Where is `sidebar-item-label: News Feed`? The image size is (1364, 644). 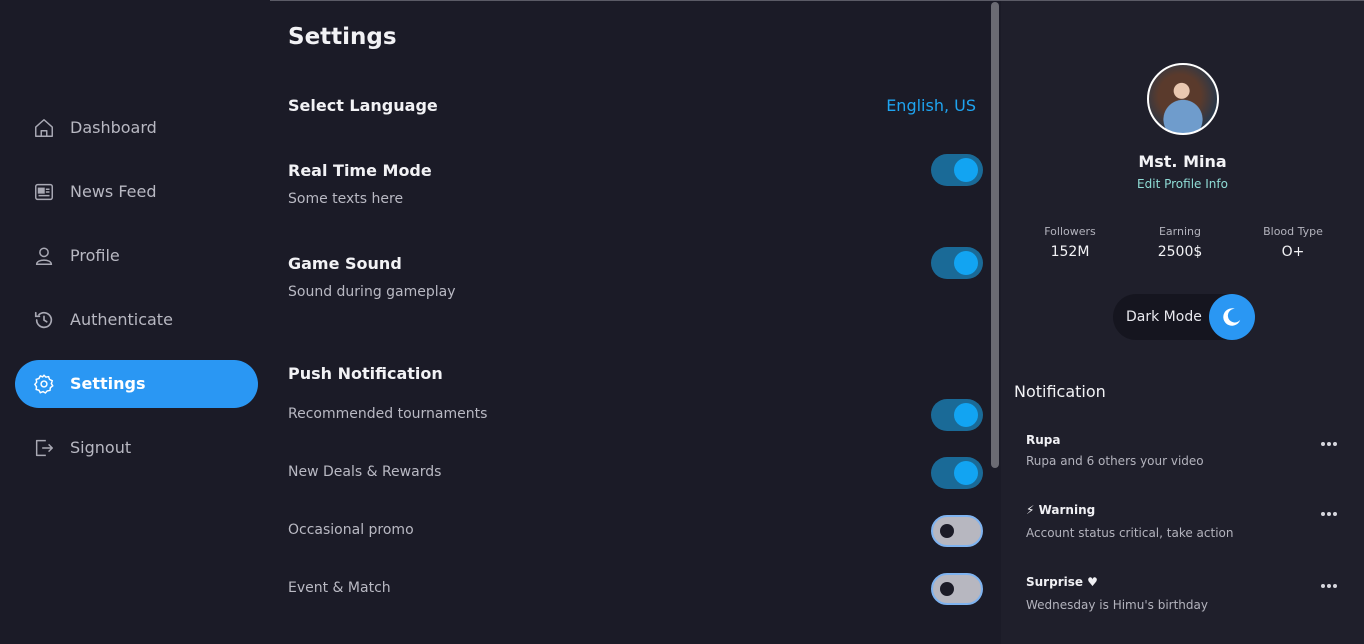 sidebar-item-label: News Feed is located at coordinates (113, 191).